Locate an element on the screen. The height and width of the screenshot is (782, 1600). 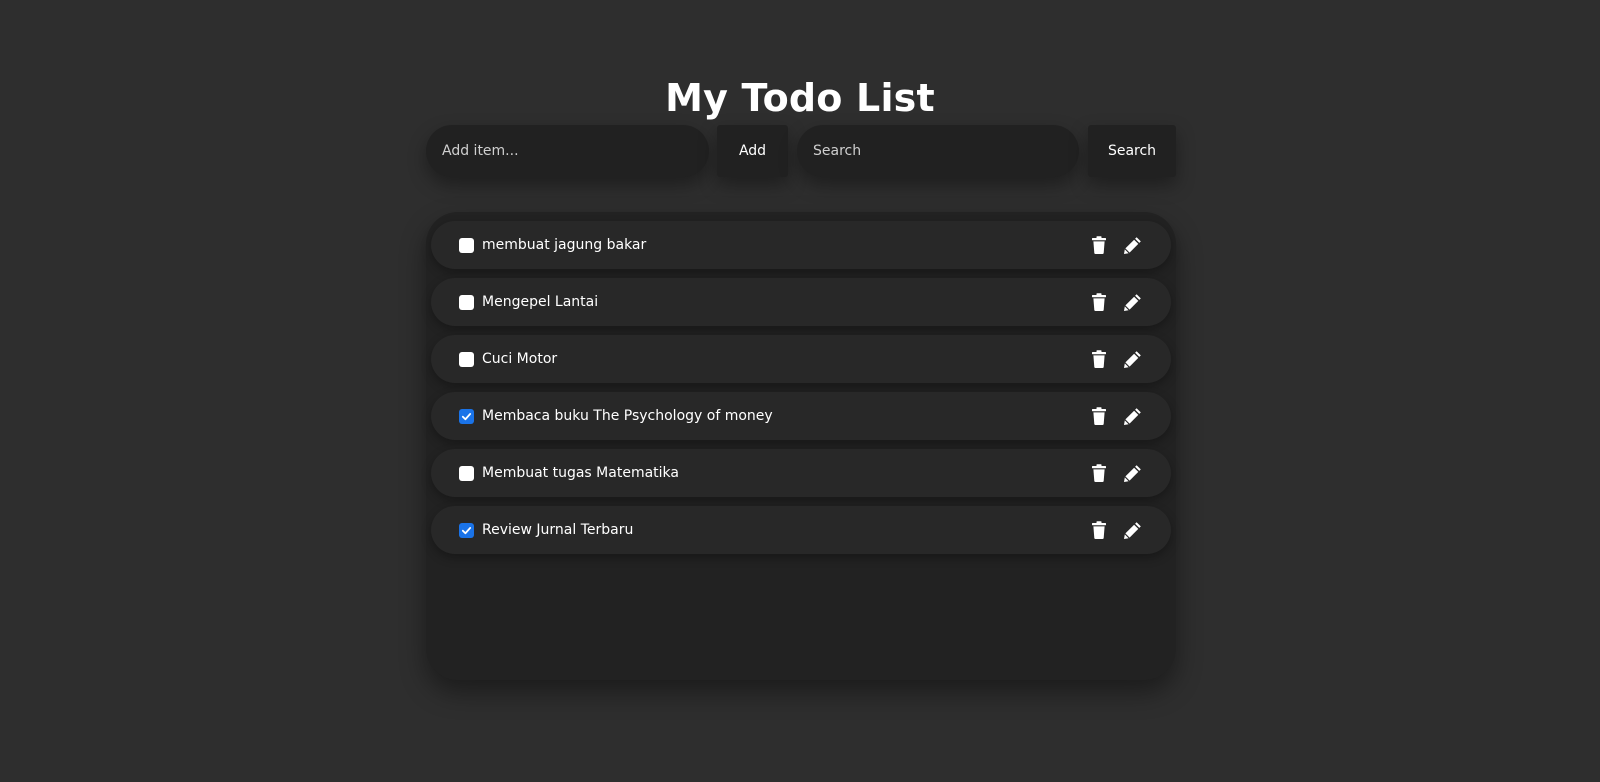
todo-text: Membuat tugas Matematika is located at coordinates (580, 473).